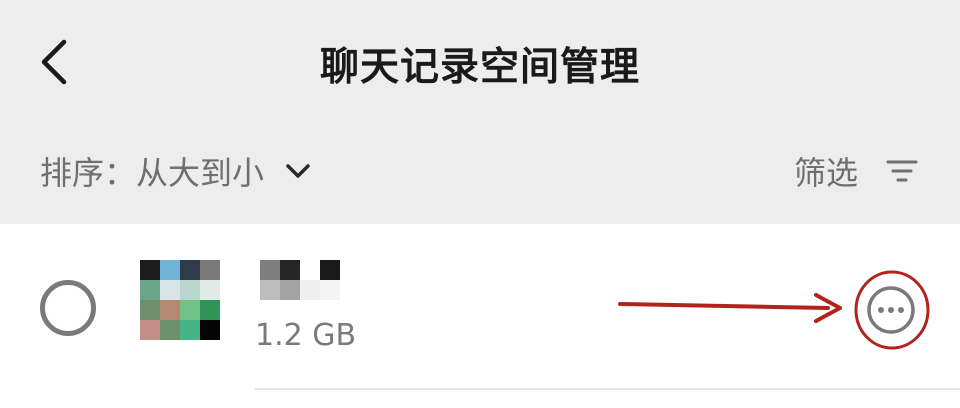 This screenshot has height=408, width=960. What do you see at coordinates (479, 67) in the screenshot?
I see `page-title: 聊天记录空间管理` at bounding box center [479, 67].